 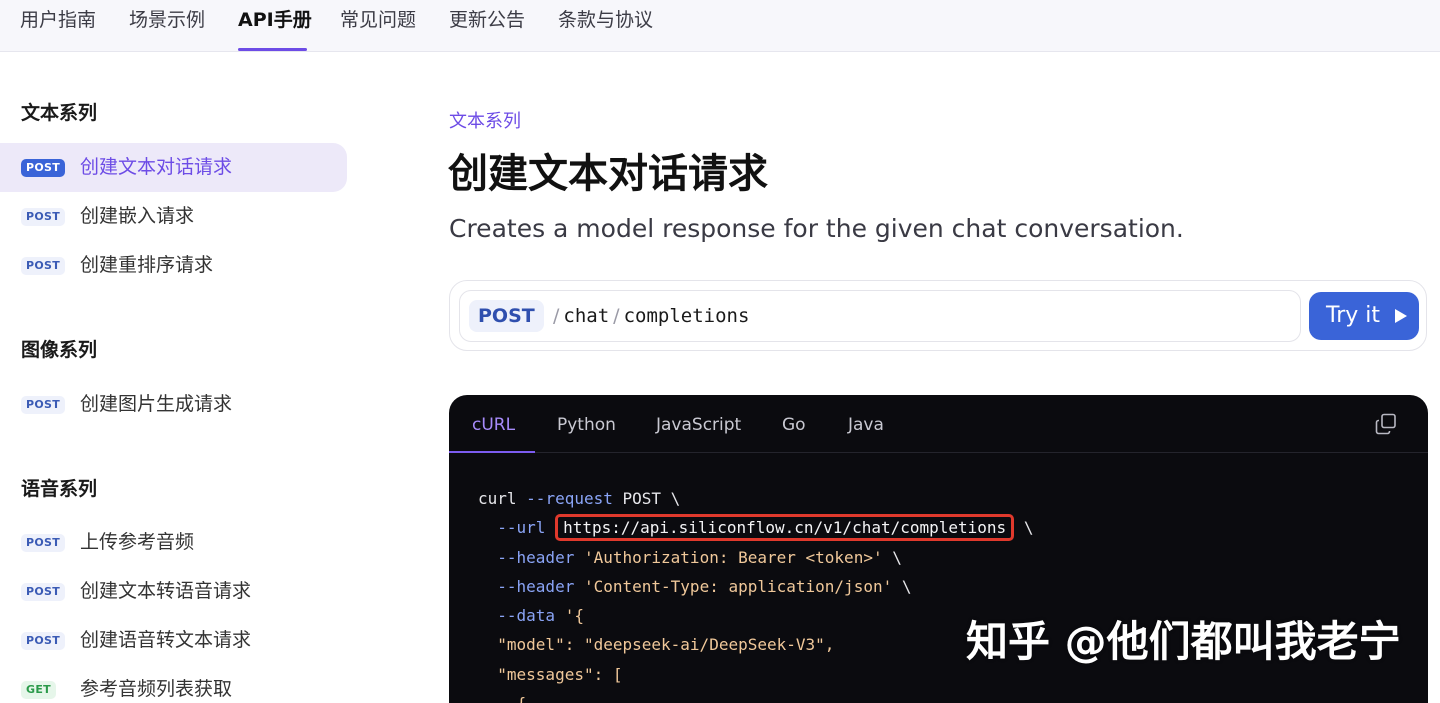 I want to click on code-line: --data '{, so click(x=540, y=616).